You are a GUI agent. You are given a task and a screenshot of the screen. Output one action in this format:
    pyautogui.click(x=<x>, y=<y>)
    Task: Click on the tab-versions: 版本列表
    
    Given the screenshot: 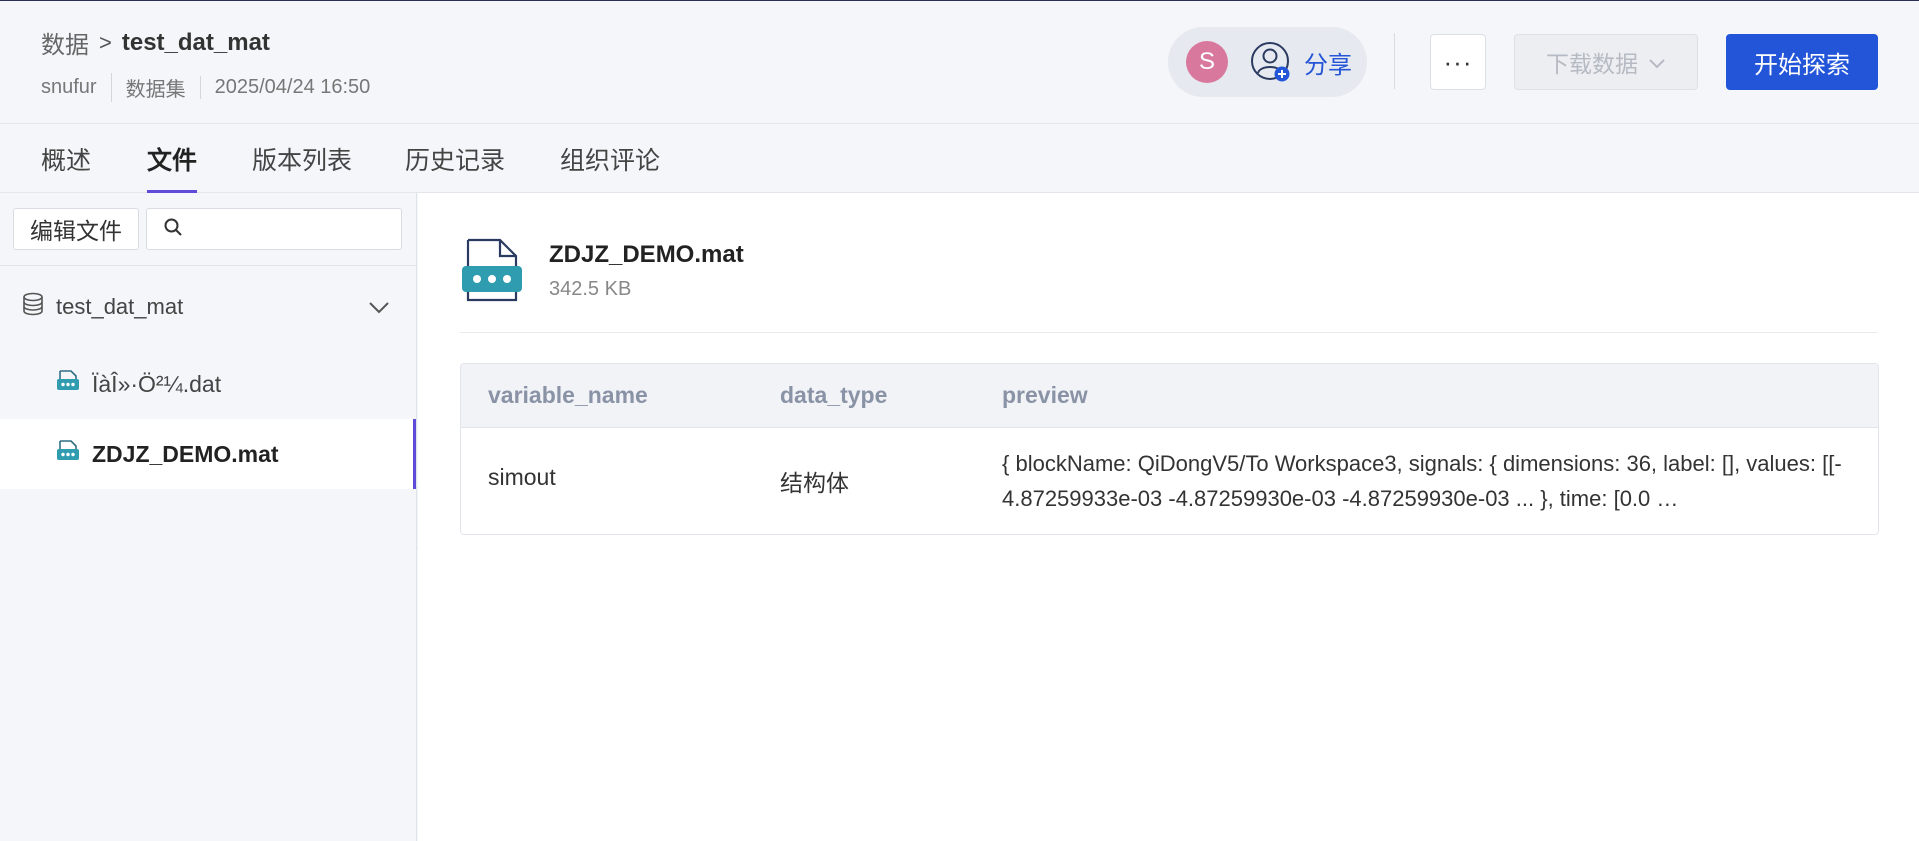 What is the action you would take?
    pyautogui.click(x=302, y=167)
    